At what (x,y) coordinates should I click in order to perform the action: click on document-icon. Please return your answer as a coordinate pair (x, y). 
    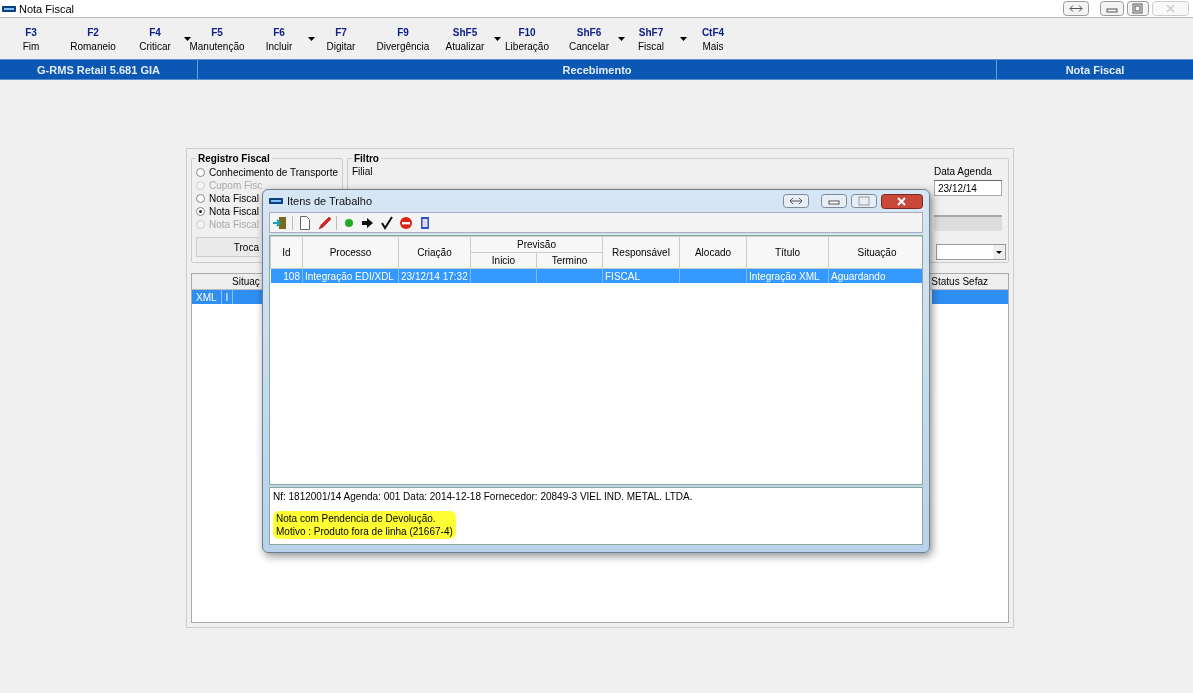
    Looking at the image, I should click on (305, 222).